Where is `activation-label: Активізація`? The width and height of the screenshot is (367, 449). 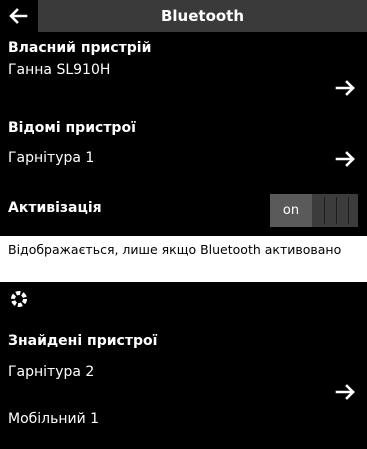
activation-label: Активізація is located at coordinates (55, 208).